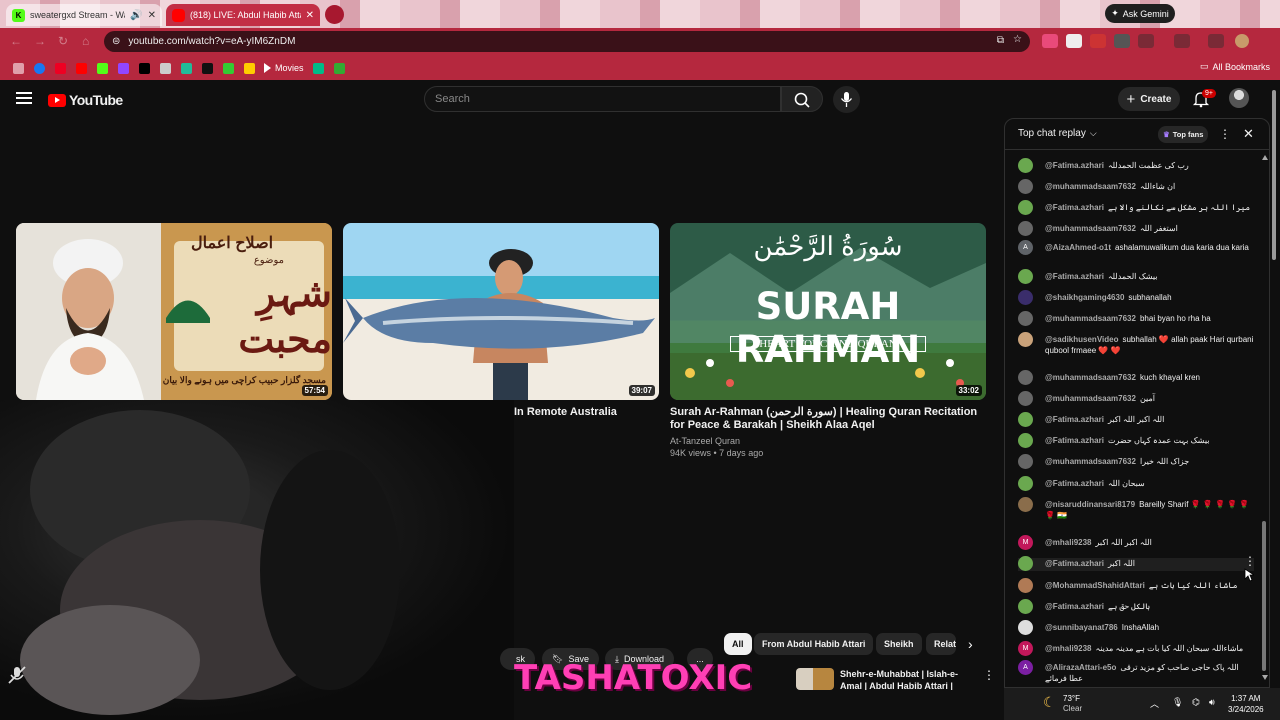  What do you see at coordinates (116, 41) in the screenshot?
I see `site-info-icon: ⊜` at bounding box center [116, 41].